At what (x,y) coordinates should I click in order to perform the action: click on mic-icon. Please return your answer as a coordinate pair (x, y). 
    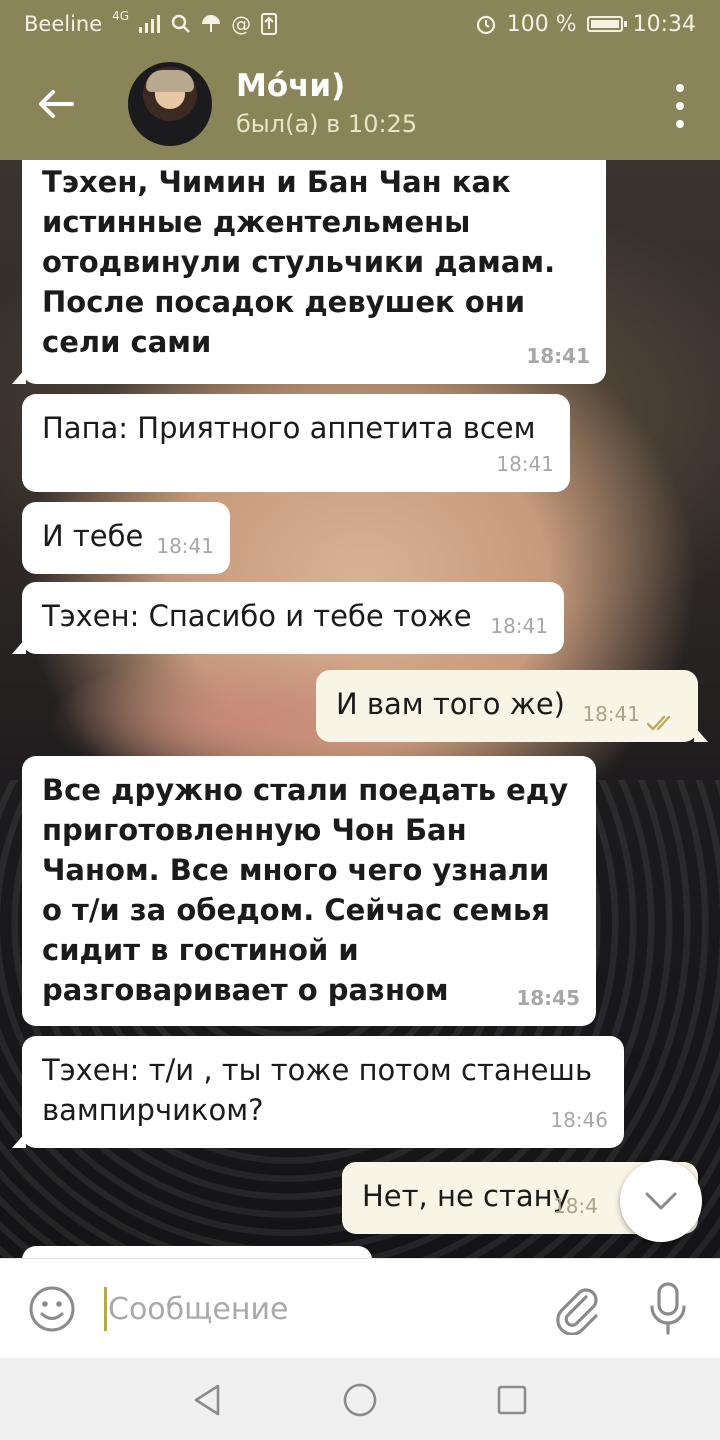
    Looking at the image, I should click on (668, 1309).